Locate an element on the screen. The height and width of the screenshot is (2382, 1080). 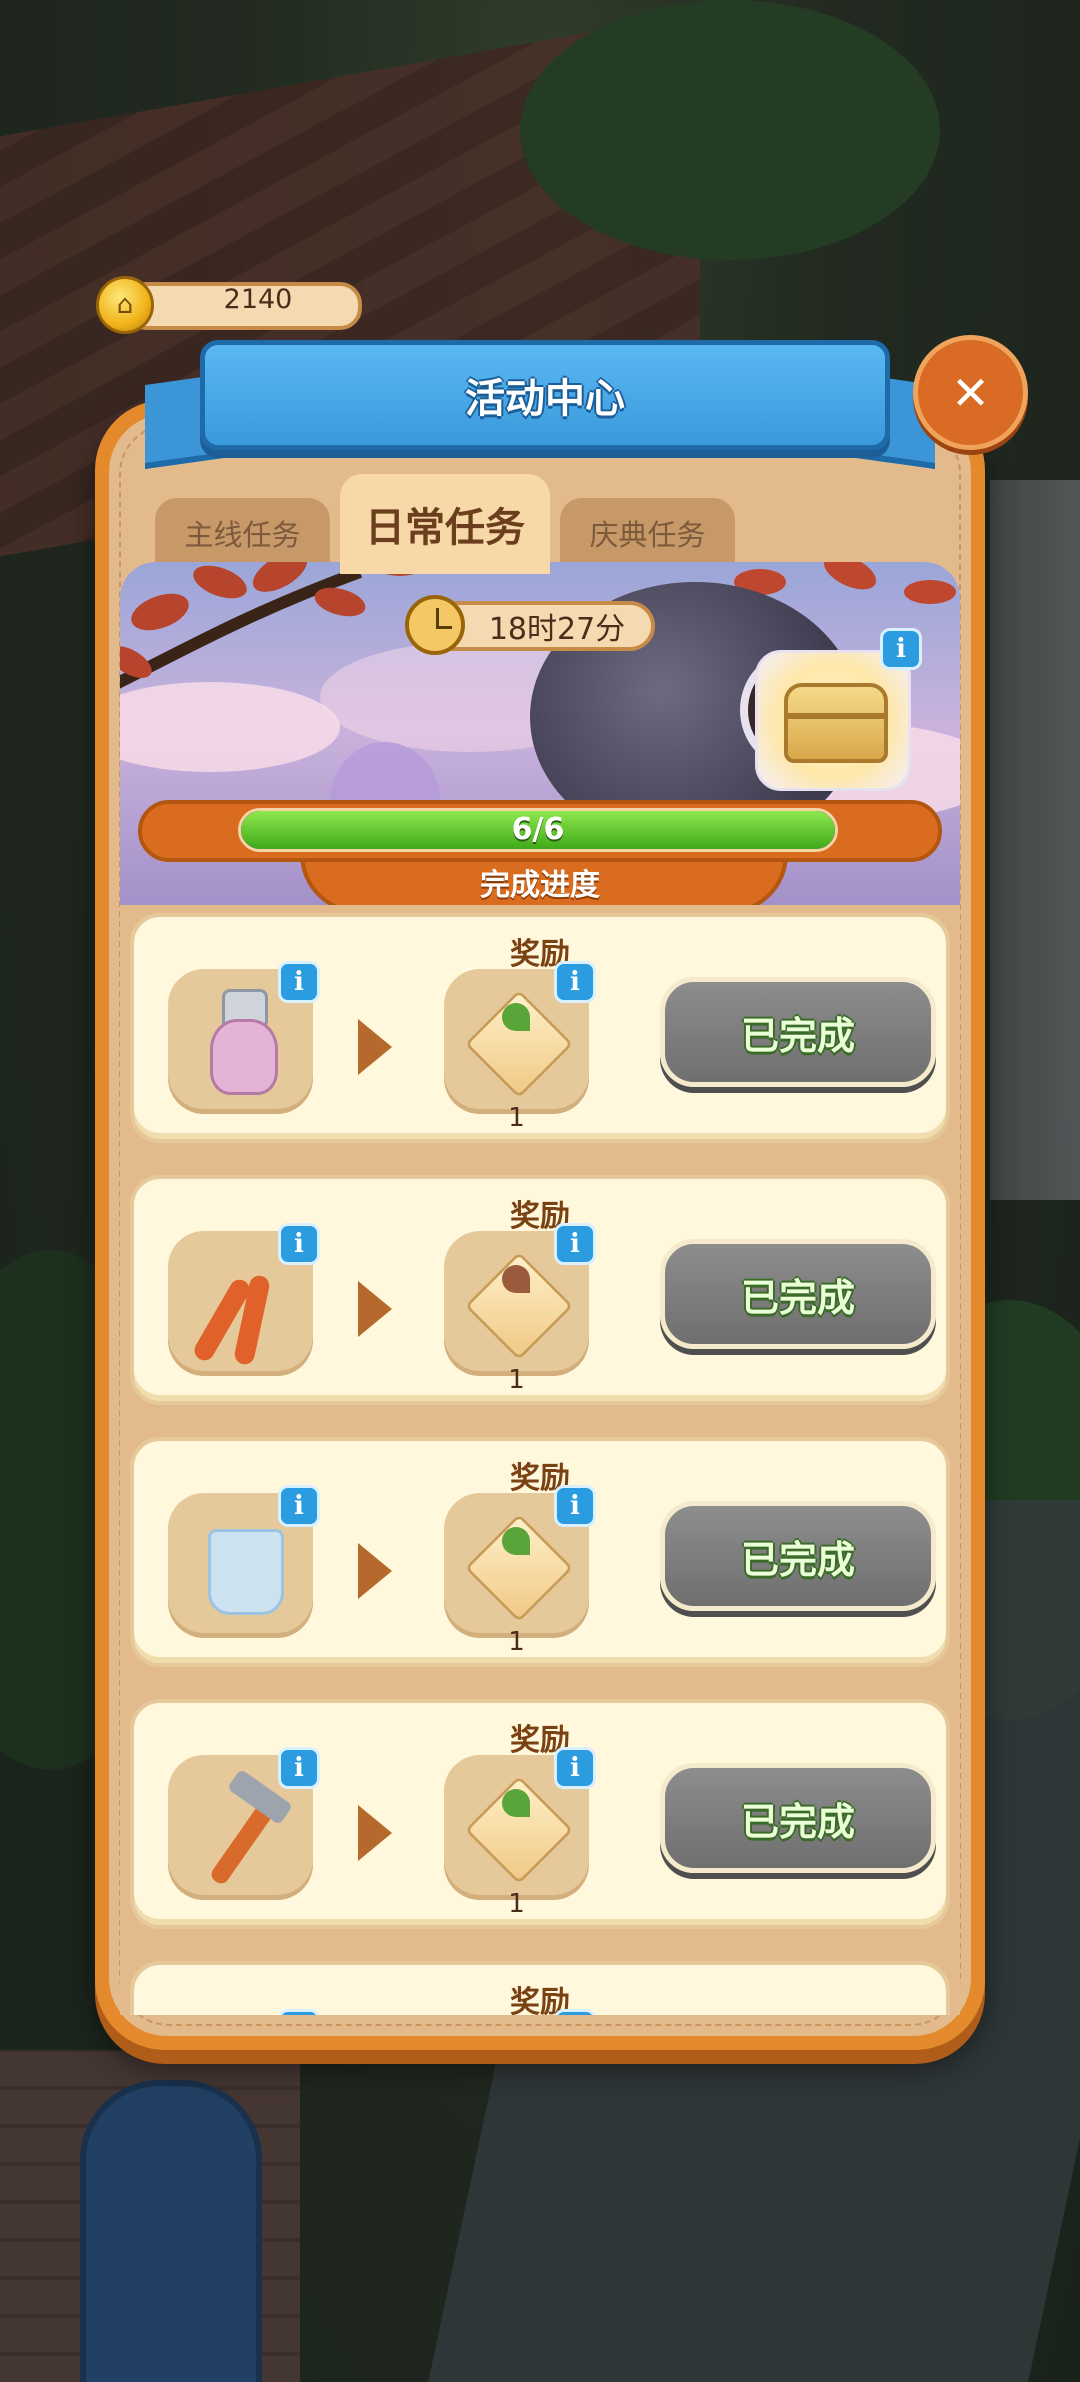
tab-celebration-quests: 庆典任务 is located at coordinates (647, 533).